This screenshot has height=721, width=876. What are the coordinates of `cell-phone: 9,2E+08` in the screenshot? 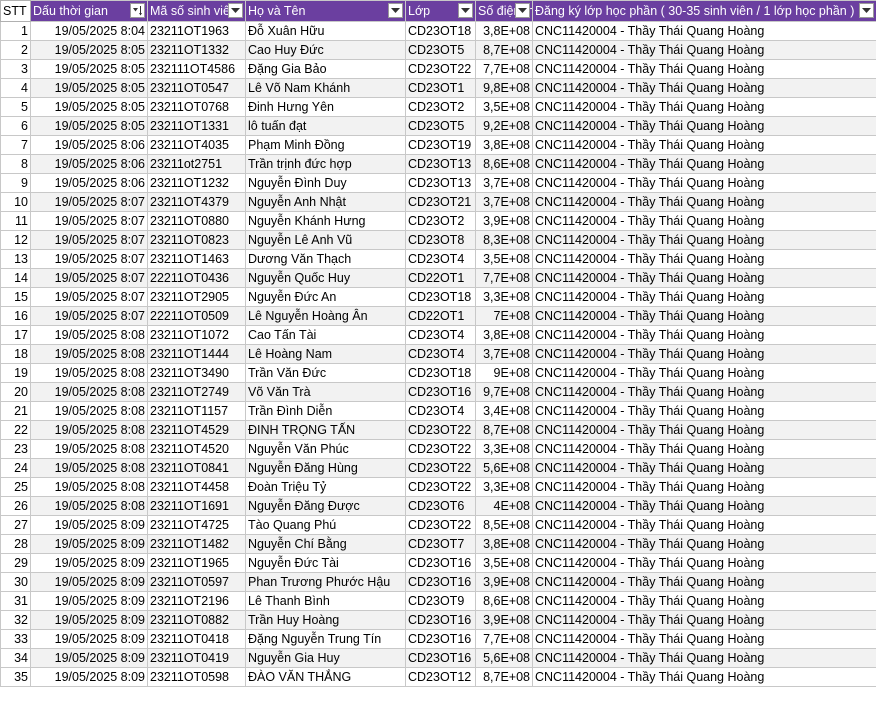 It's located at (504, 126).